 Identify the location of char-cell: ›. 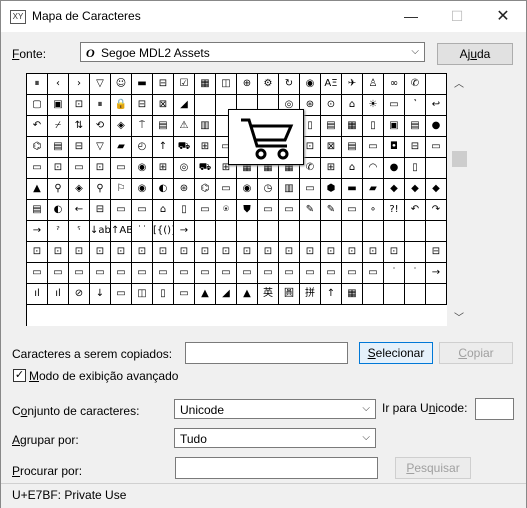
(79, 84).